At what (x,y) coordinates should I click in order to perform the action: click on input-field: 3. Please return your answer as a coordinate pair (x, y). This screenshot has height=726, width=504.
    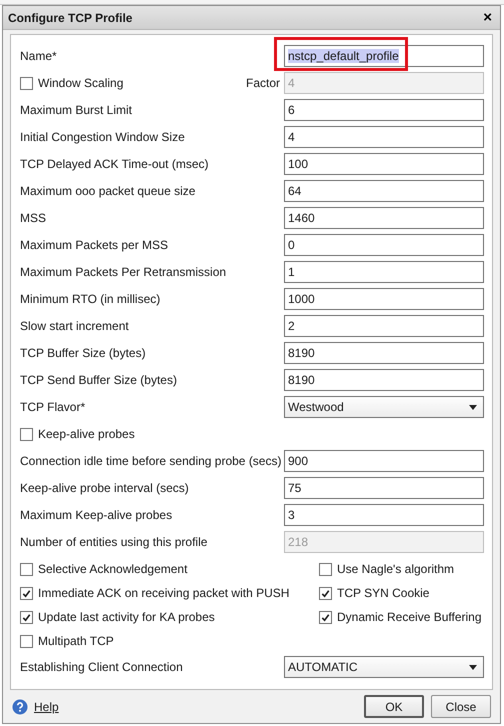
    Looking at the image, I should click on (384, 515).